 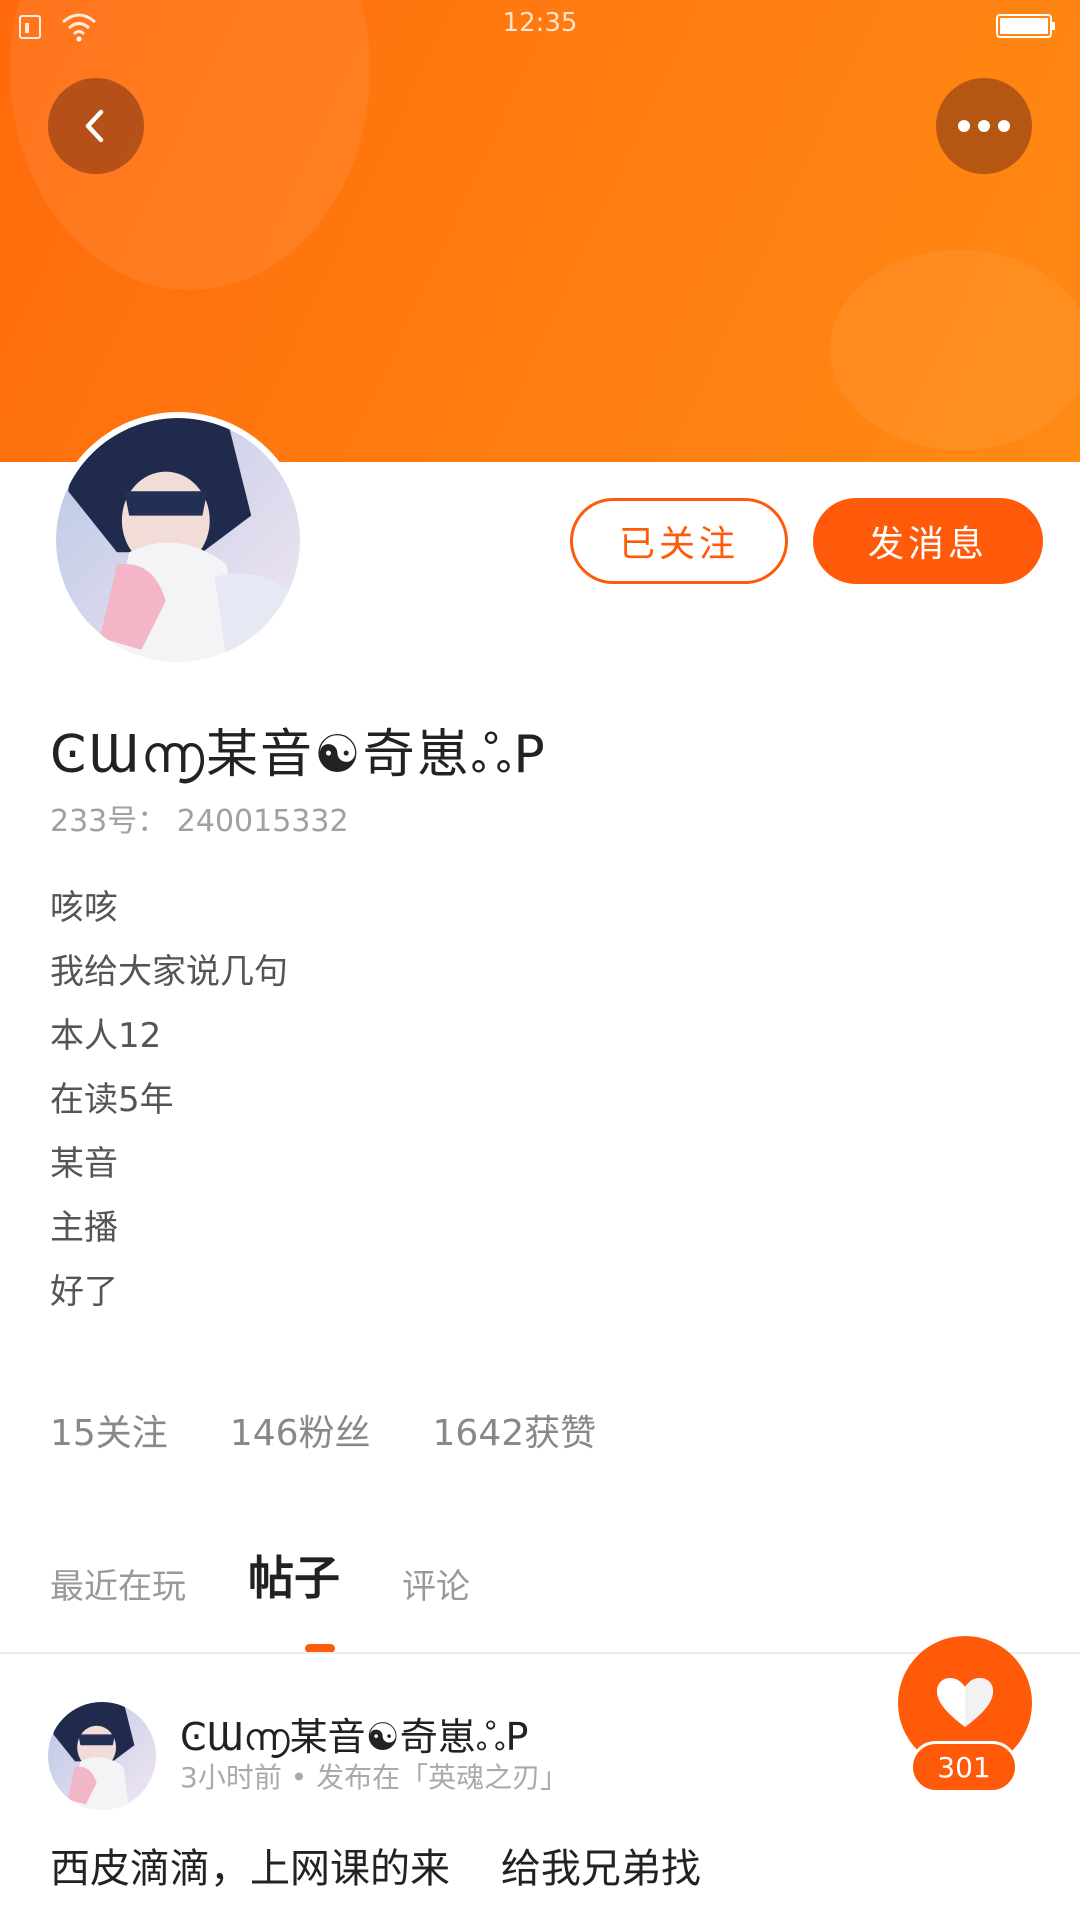 I want to click on post-text: 西皮滴滴，上网课的来 给我兄弟找, so click(x=375, y=1865).